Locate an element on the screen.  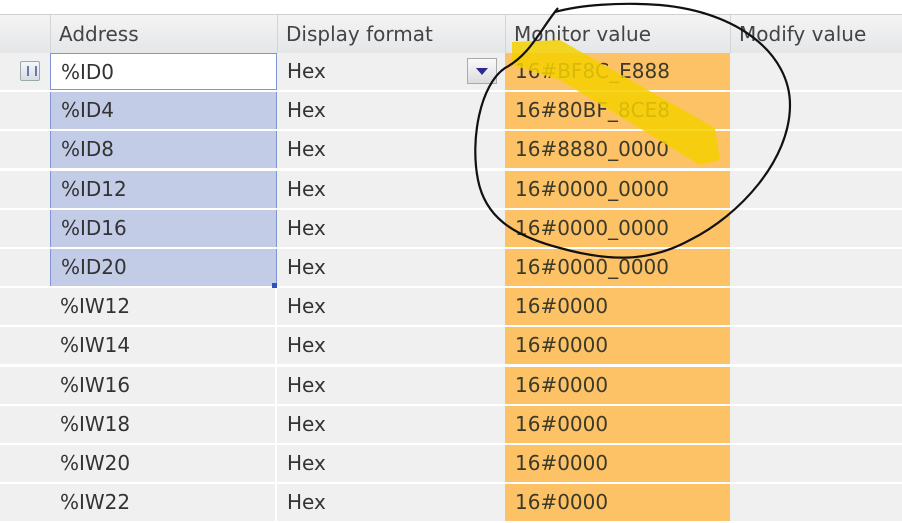
address-cell: %IW22 is located at coordinates (163, 503).